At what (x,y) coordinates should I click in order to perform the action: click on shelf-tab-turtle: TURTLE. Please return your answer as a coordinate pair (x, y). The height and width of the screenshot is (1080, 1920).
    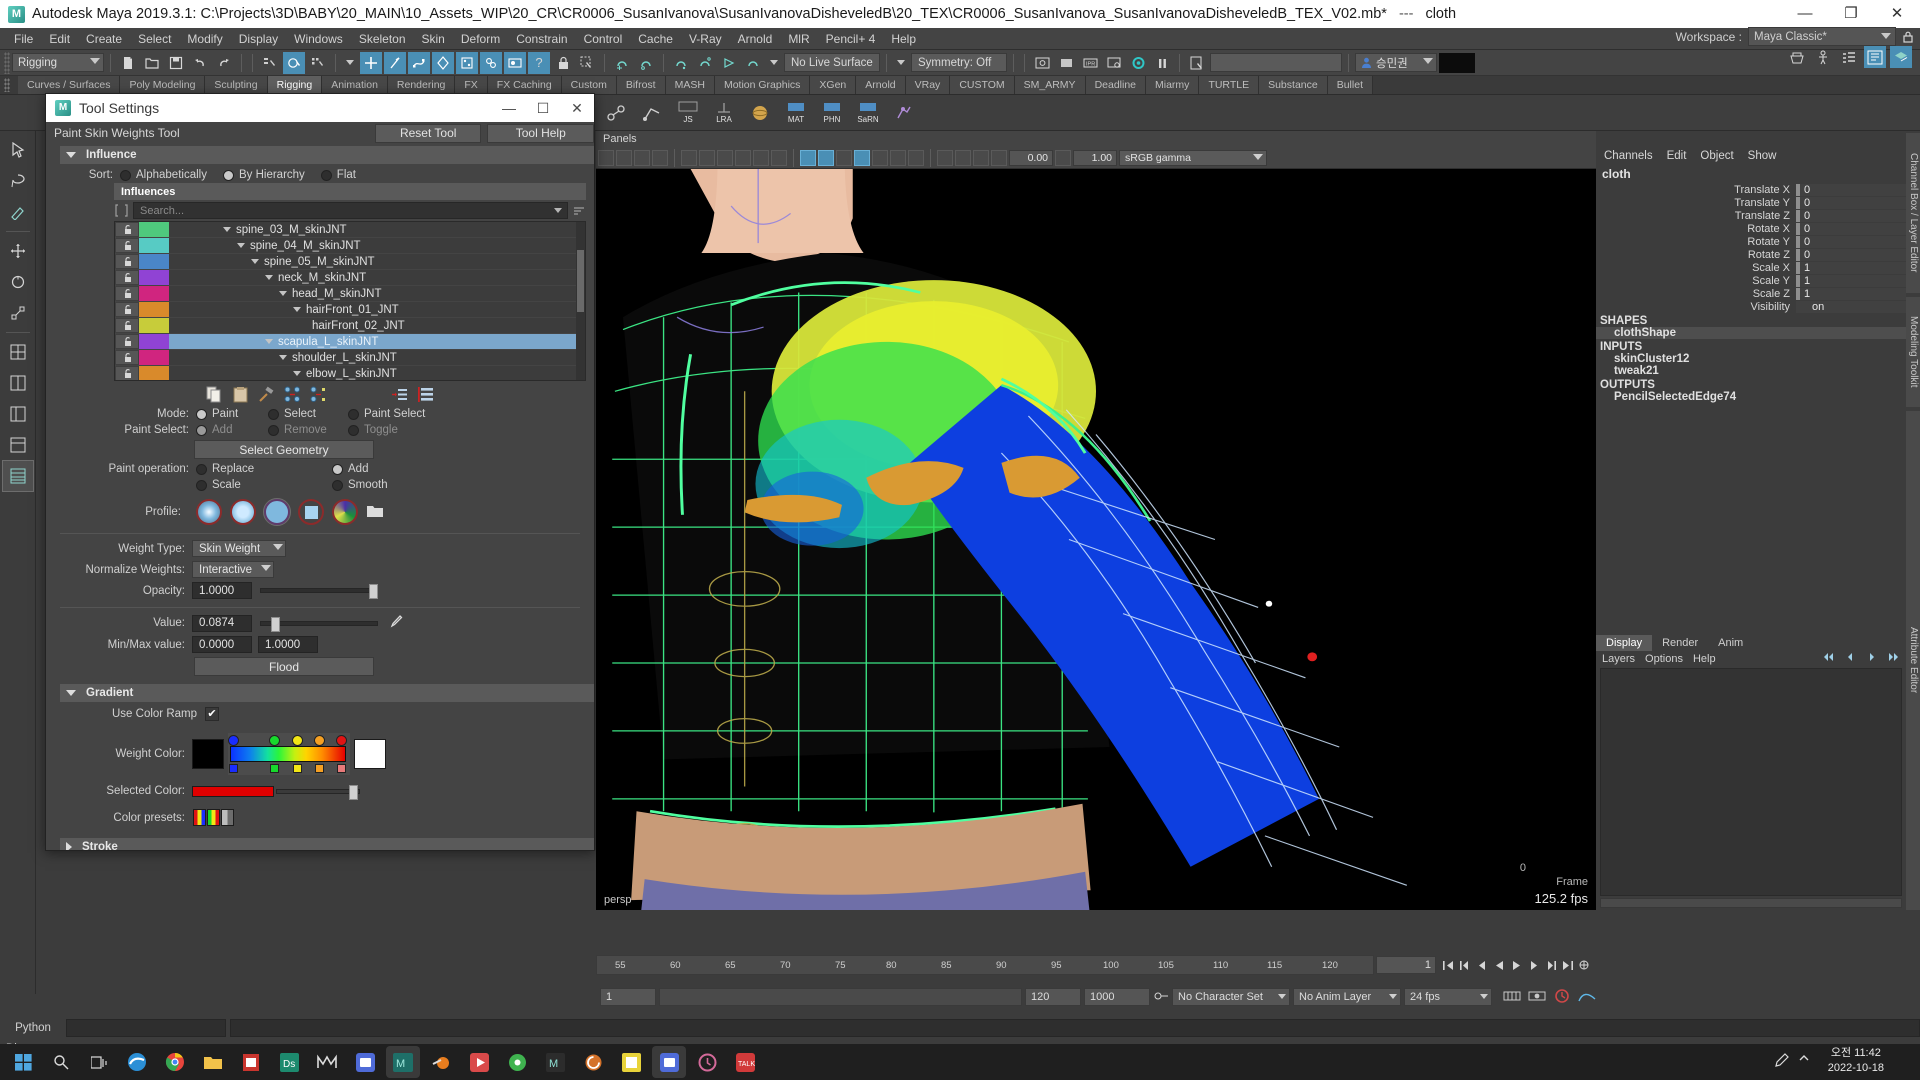
    Looking at the image, I should click on (1229, 85).